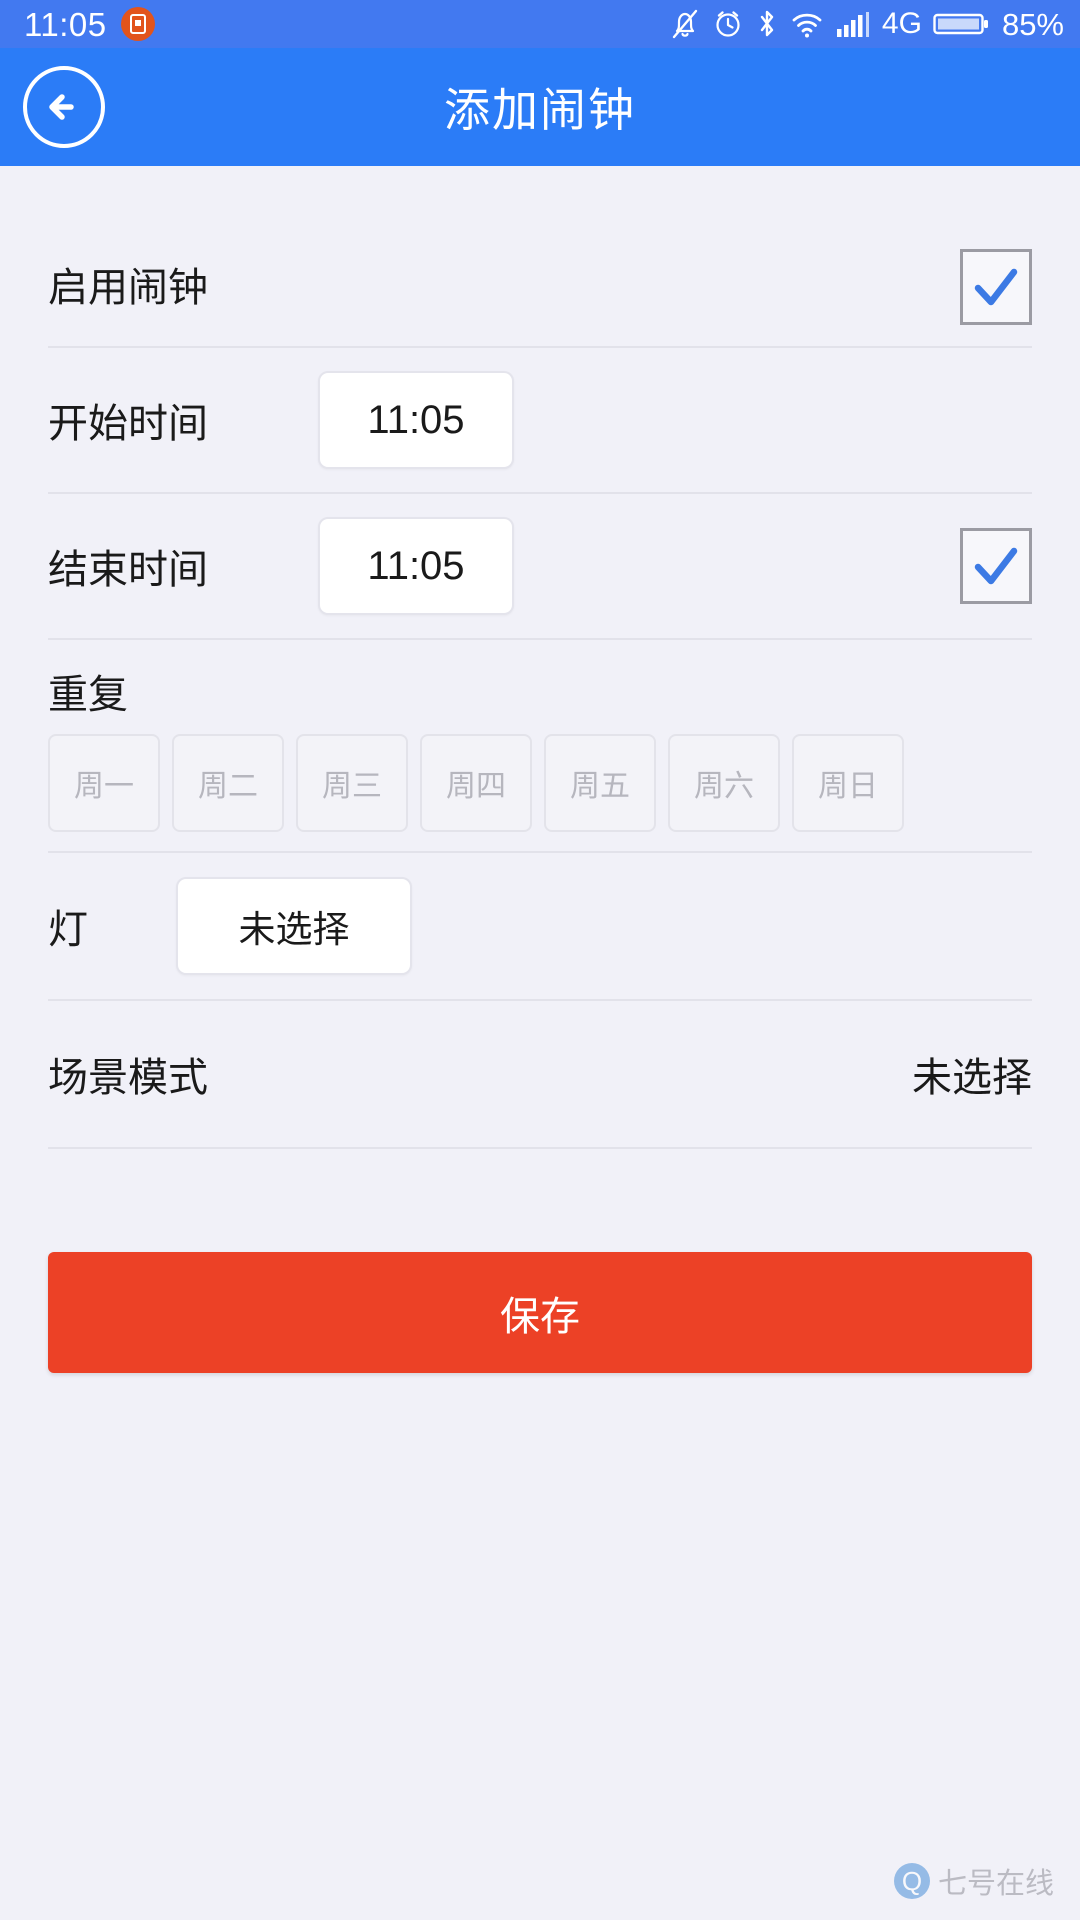 This screenshot has width=1080, height=1920. What do you see at coordinates (767, 24) in the screenshot?
I see `bluetooth-icon` at bounding box center [767, 24].